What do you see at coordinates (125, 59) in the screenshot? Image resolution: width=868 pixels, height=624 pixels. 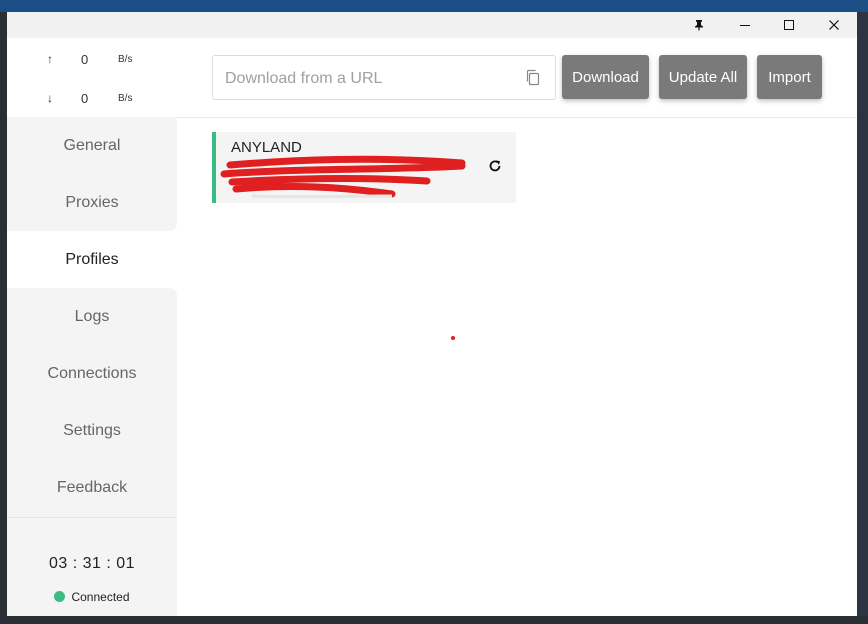 I see `upload-unit: B/s` at bounding box center [125, 59].